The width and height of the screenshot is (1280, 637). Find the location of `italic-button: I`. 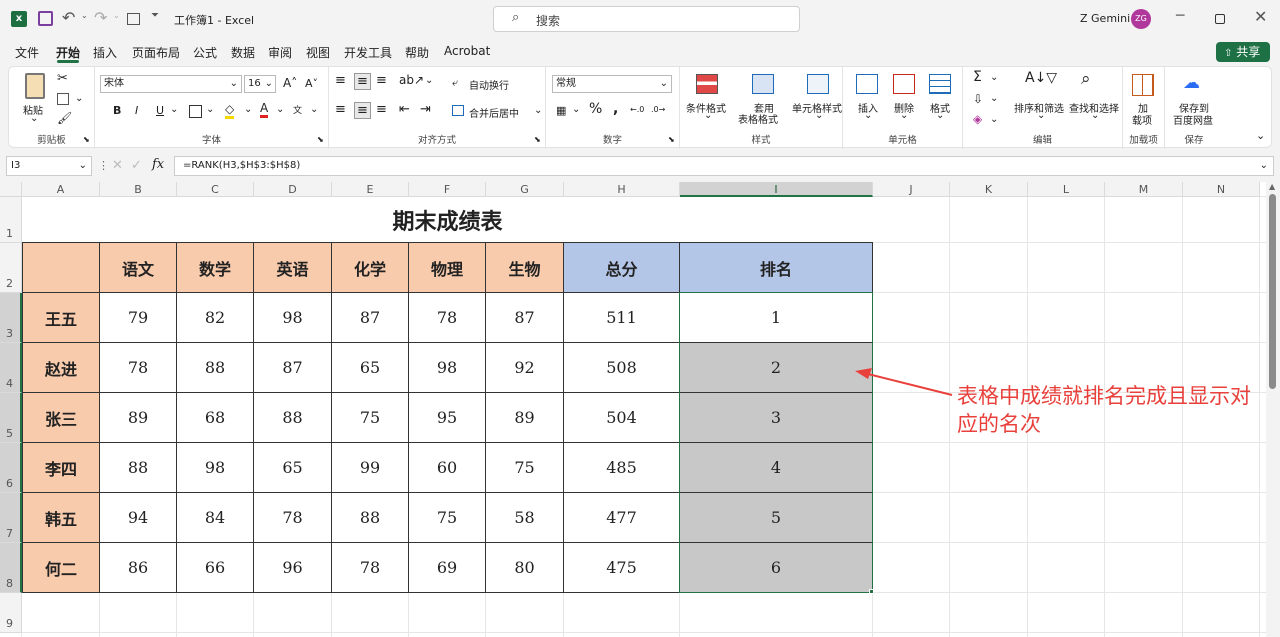

italic-button: I is located at coordinates (136, 110).